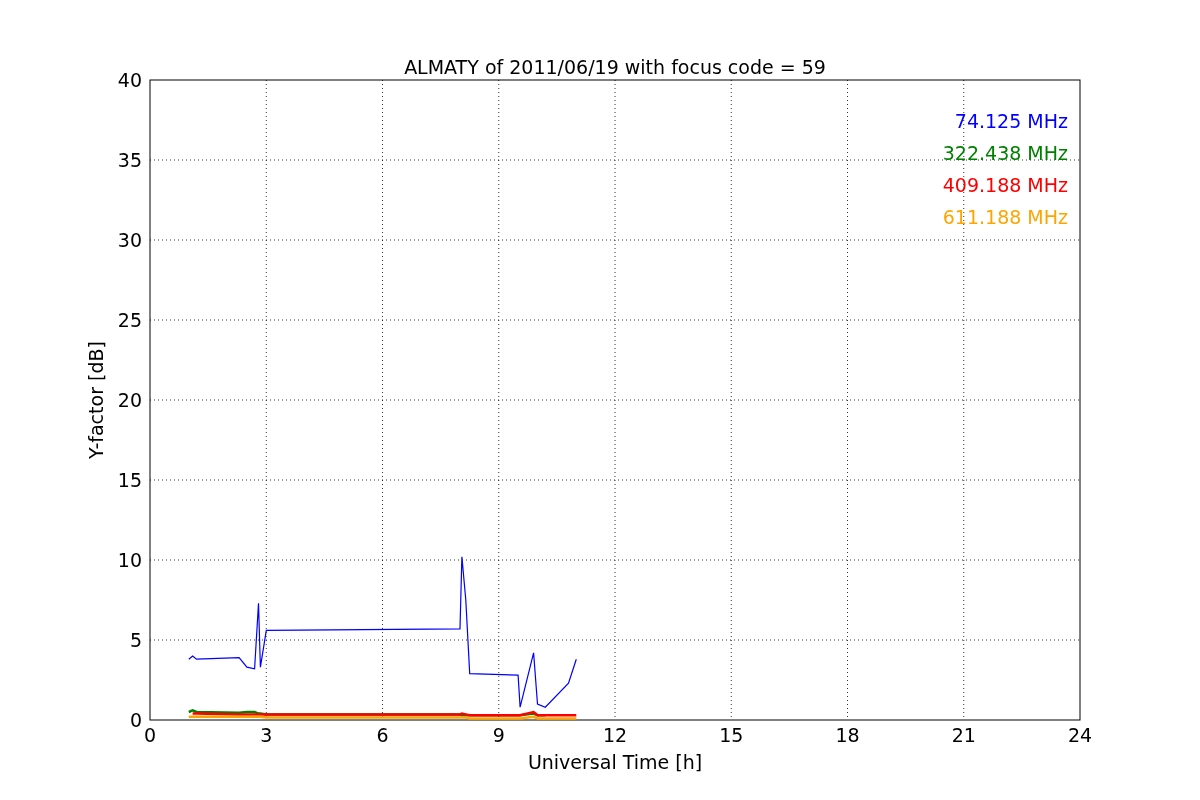 The width and height of the screenshot is (1200, 800). What do you see at coordinates (96, 400) in the screenshot?
I see `y-axis-label: Y-factor [dB]` at bounding box center [96, 400].